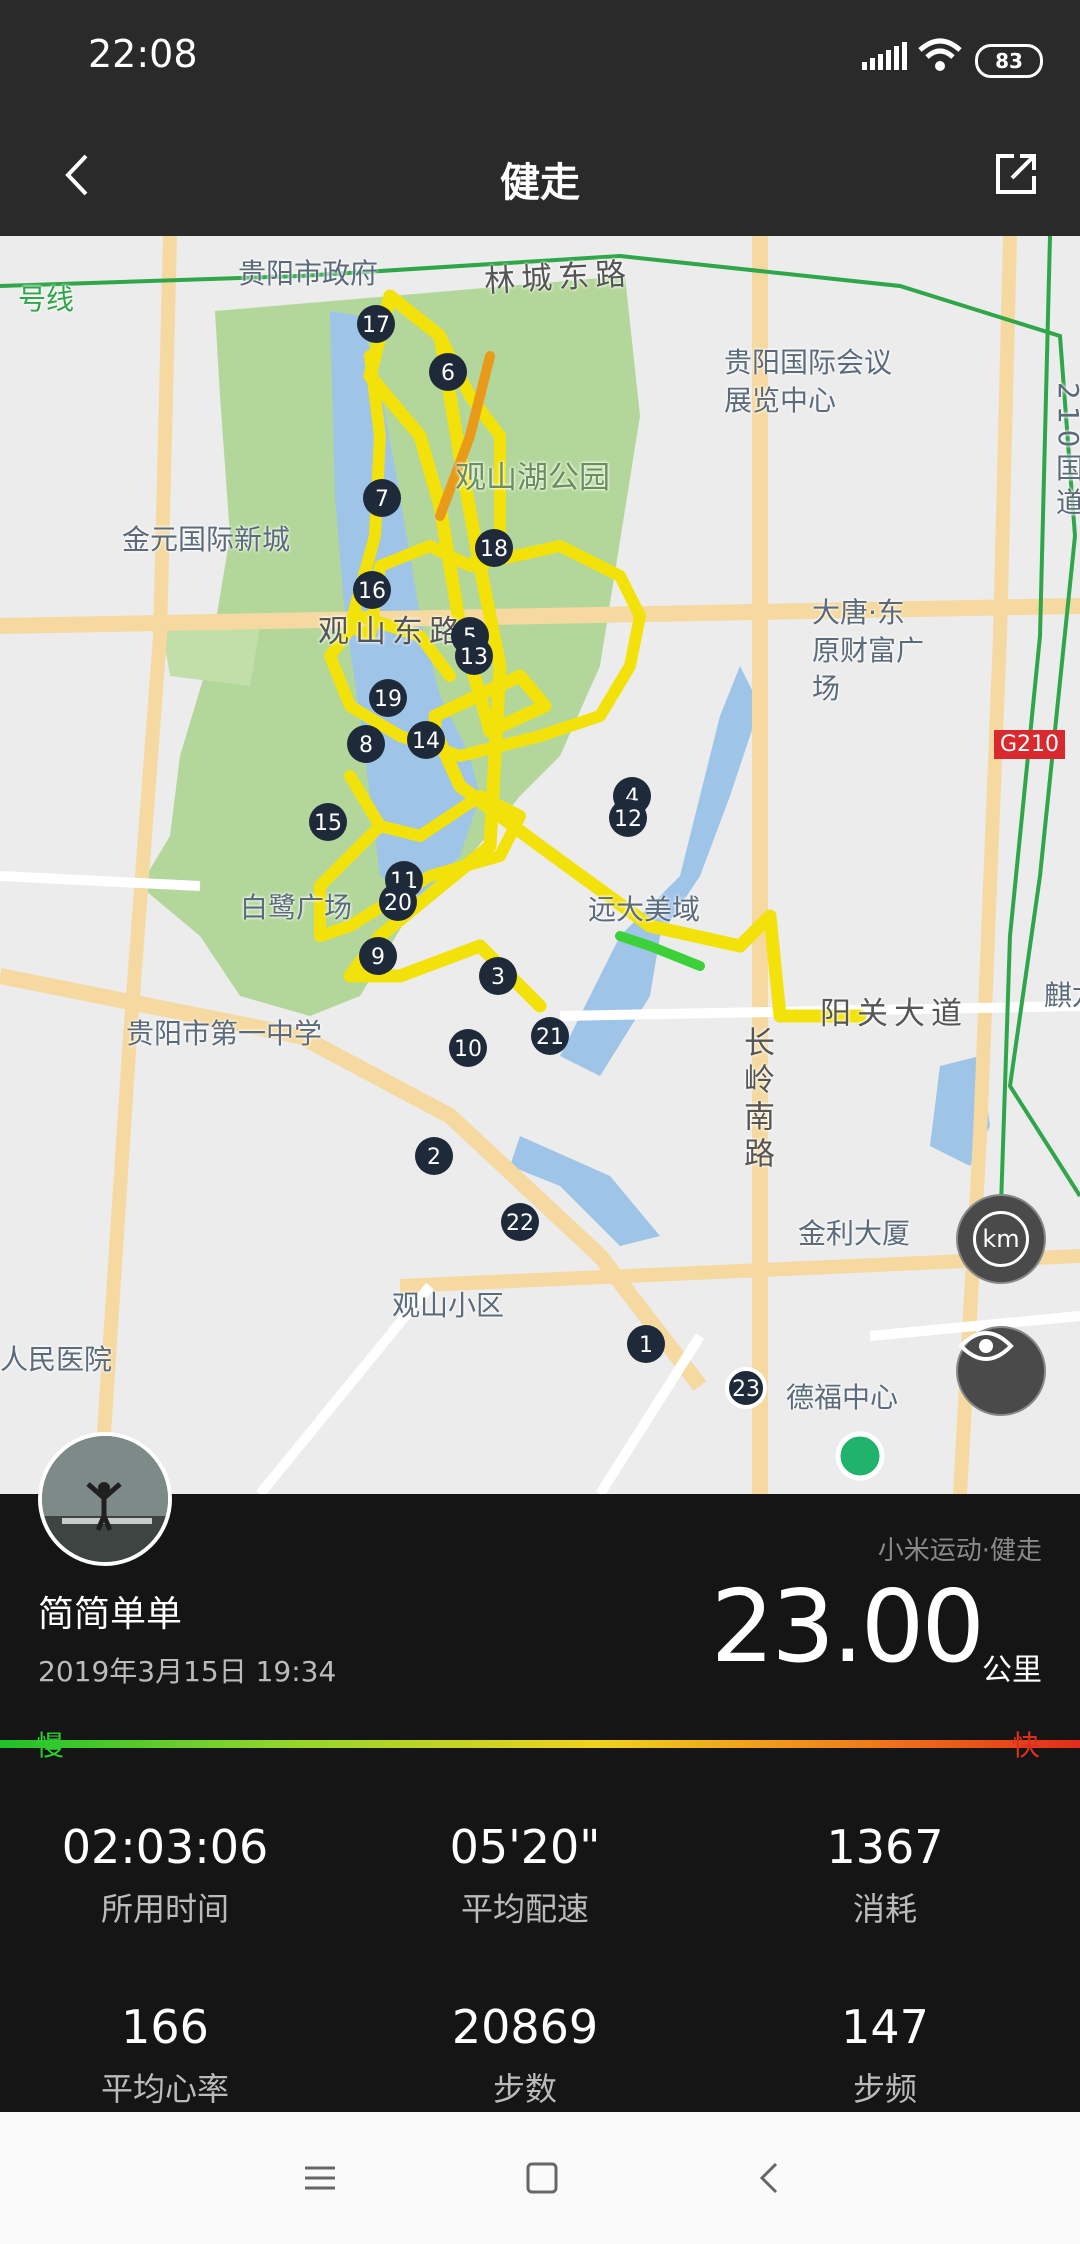 Image resolution: width=1080 pixels, height=2244 pixels. I want to click on menu-icon, so click(320, 2178).